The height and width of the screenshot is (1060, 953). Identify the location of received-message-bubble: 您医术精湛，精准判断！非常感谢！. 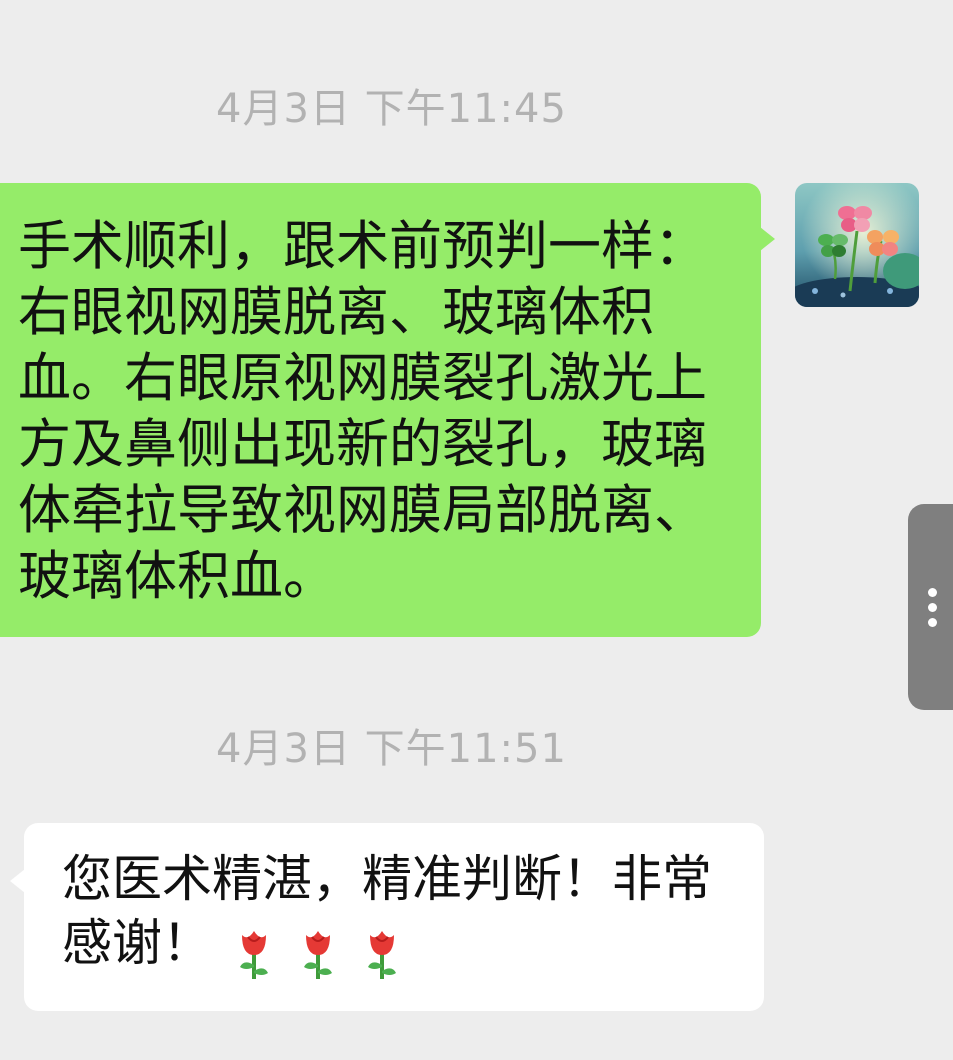
(387, 917).